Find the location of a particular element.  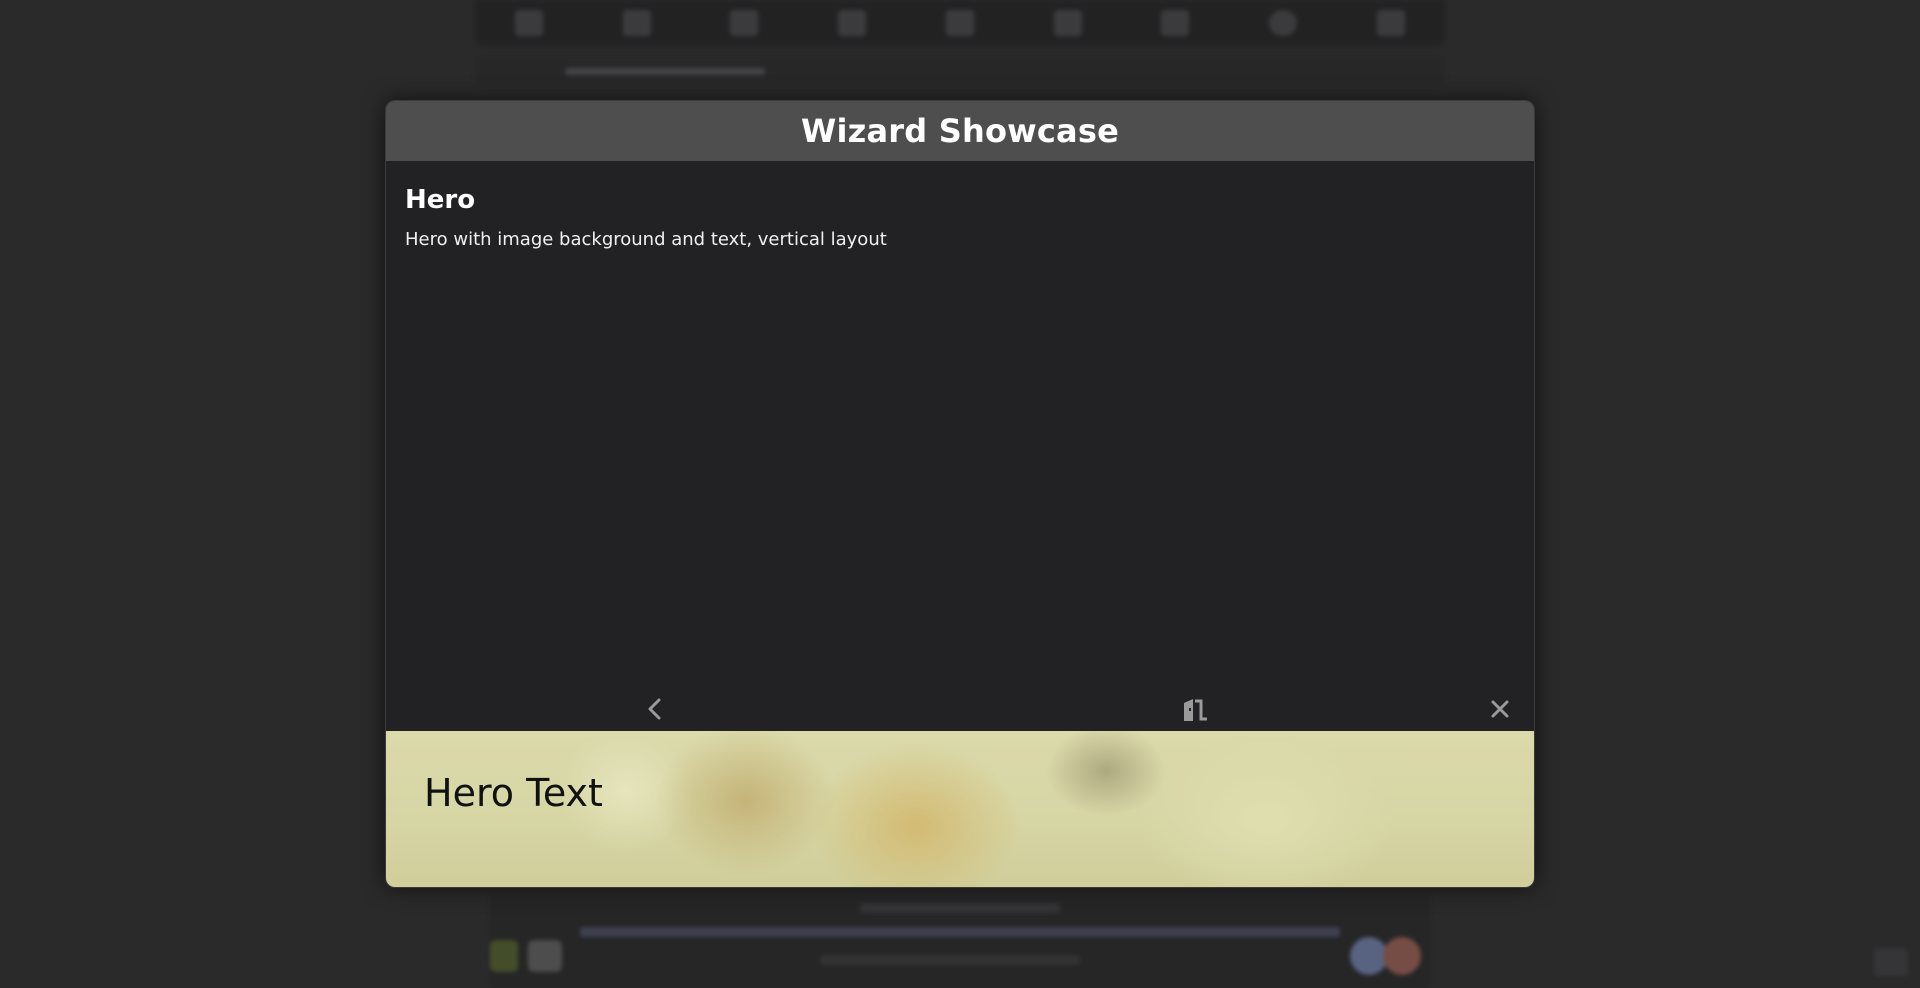

close-button is located at coordinates (1500, 711).